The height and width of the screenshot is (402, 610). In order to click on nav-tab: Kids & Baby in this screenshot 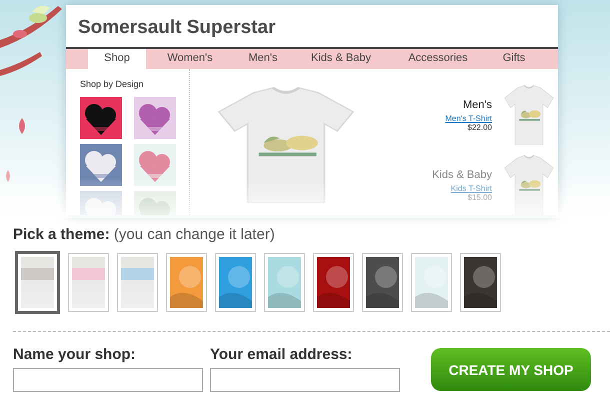, I will do `click(341, 59)`.